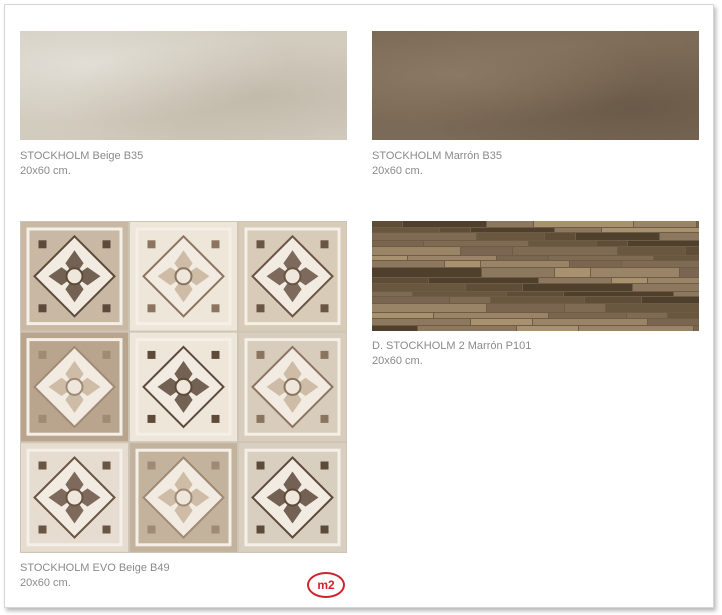 The height and width of the screenshot is (615, 722). What do you see at coordinates (183, 85) in the screenshot?
I see `tile-swatch-stockholm-beige` at bounding box center [183, 85].